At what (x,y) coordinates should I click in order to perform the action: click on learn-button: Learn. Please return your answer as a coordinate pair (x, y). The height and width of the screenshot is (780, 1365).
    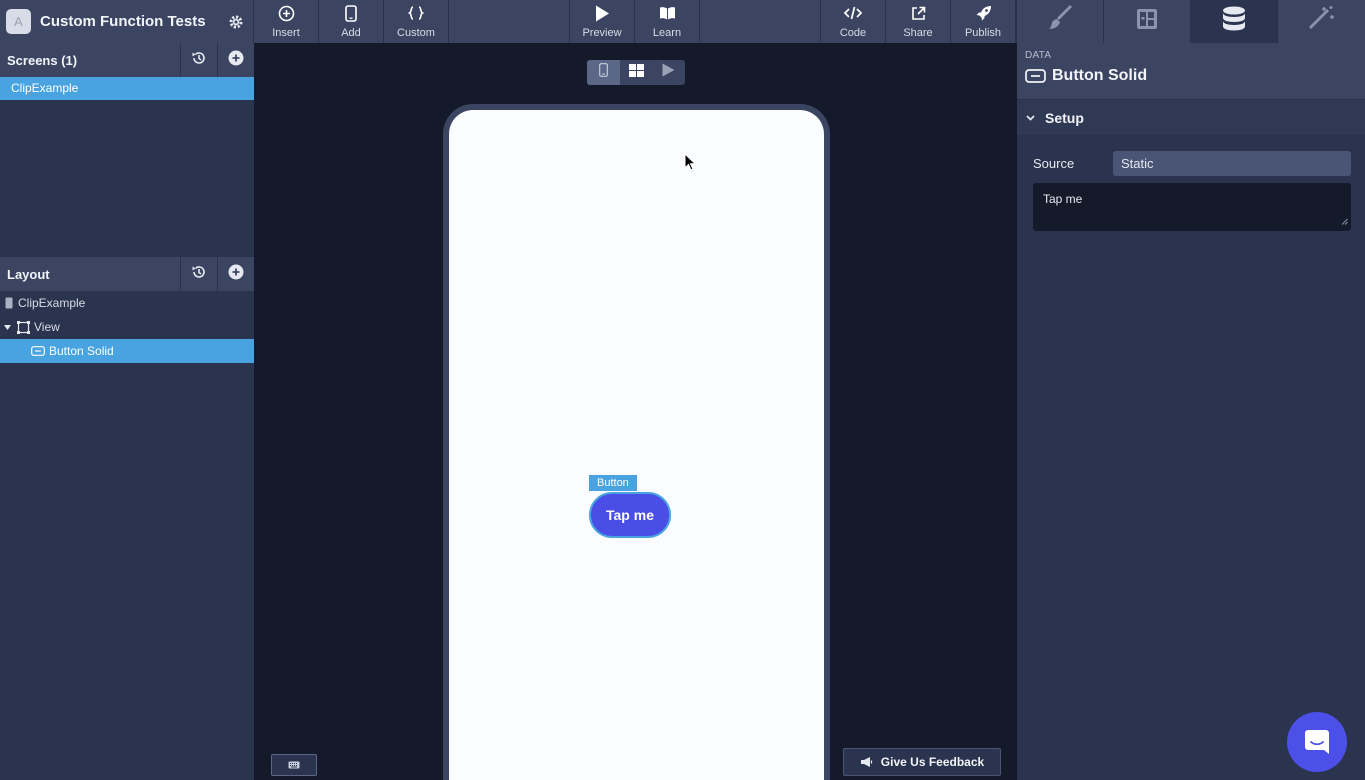
    Looking at the image, I should click on (667, 21).